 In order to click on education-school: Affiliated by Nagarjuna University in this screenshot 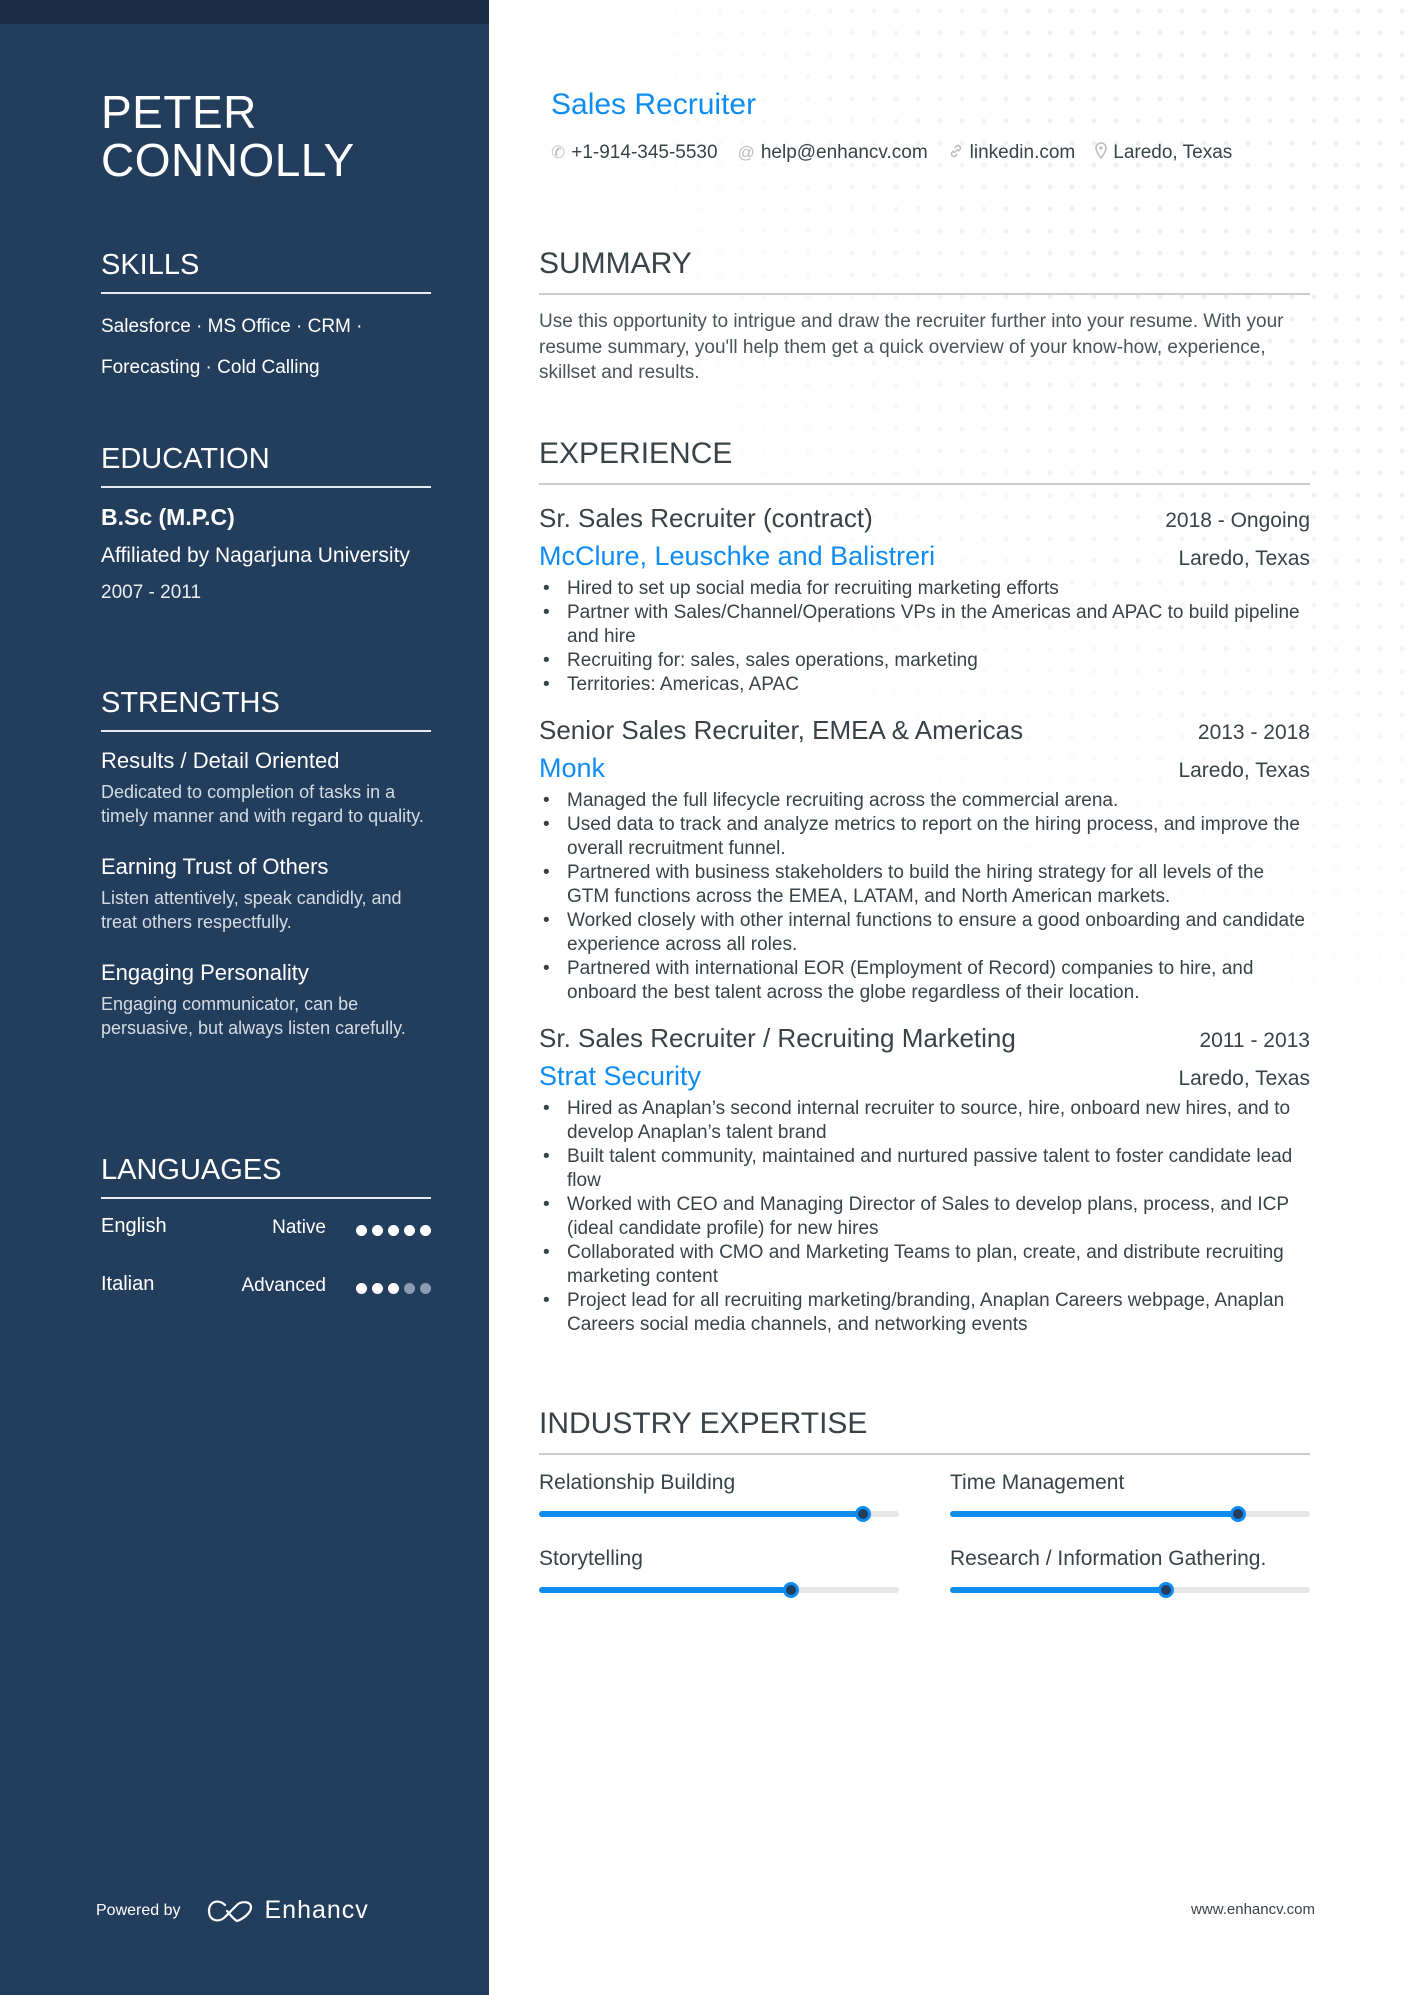, I will do `click(255, 555)`.